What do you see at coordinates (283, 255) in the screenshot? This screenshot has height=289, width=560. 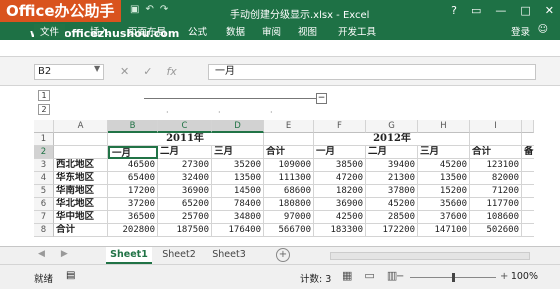 I see `add-sheet-button: +` at bounding box center [283, 255].